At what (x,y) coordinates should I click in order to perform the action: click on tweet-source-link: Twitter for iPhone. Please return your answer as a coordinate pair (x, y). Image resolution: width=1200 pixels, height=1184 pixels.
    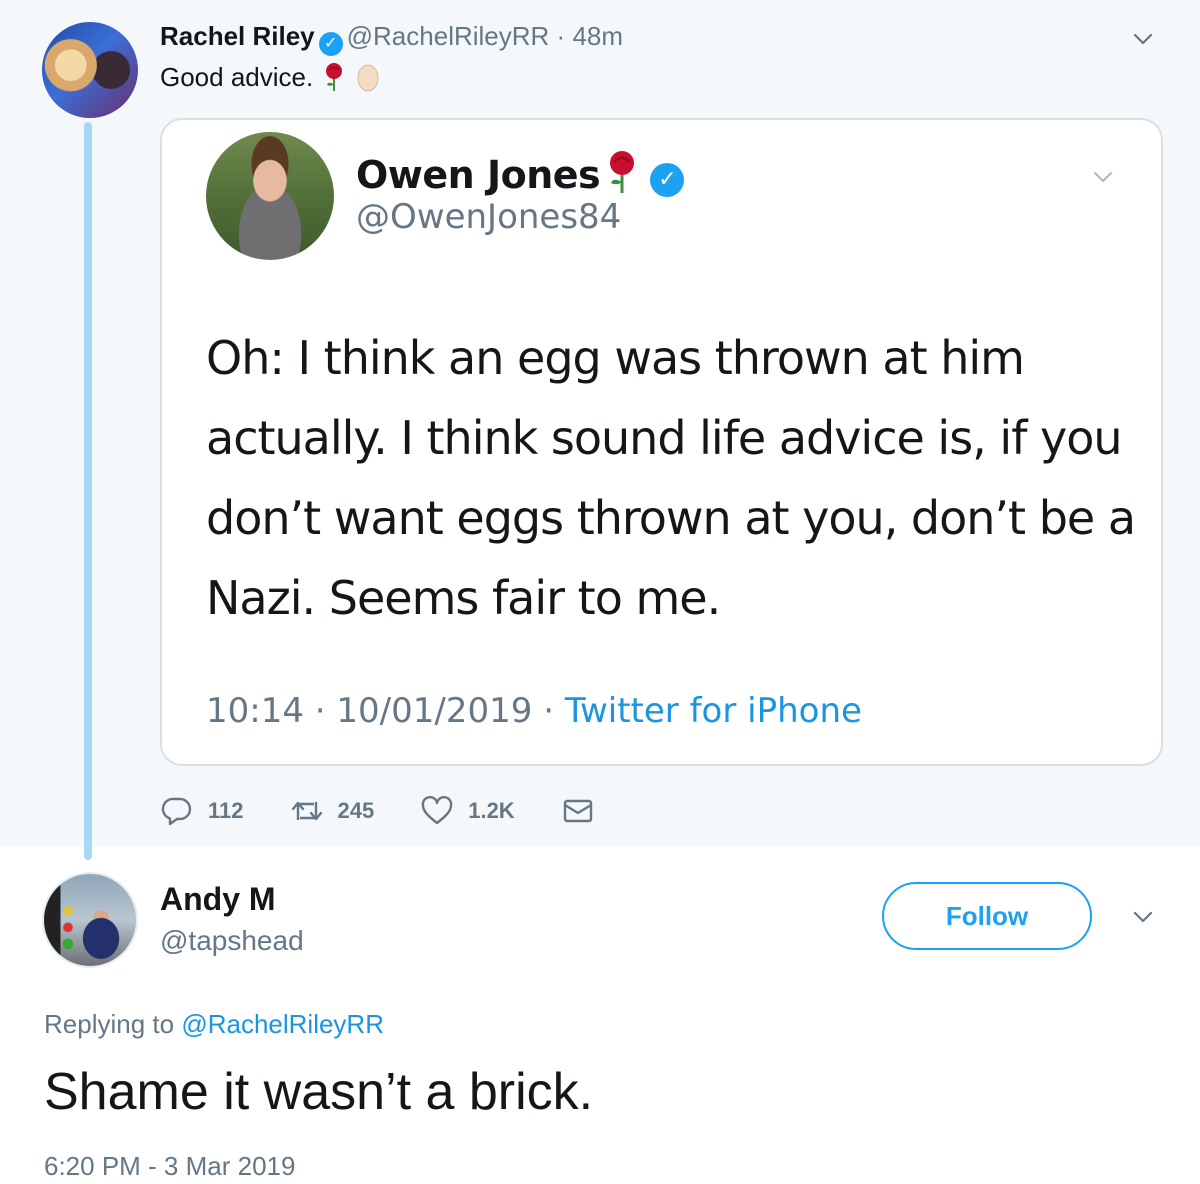
    Looking at the image, I should click on (713, 711).